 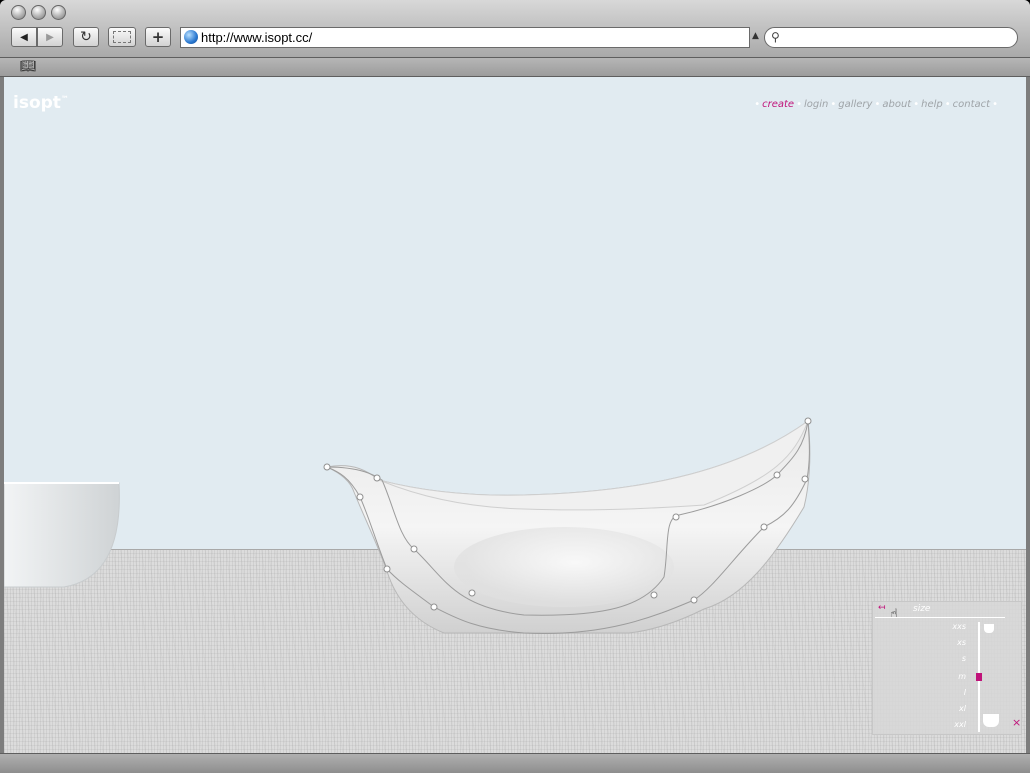 I want to click on search-field: ⚲, so click(x=891, y=37).